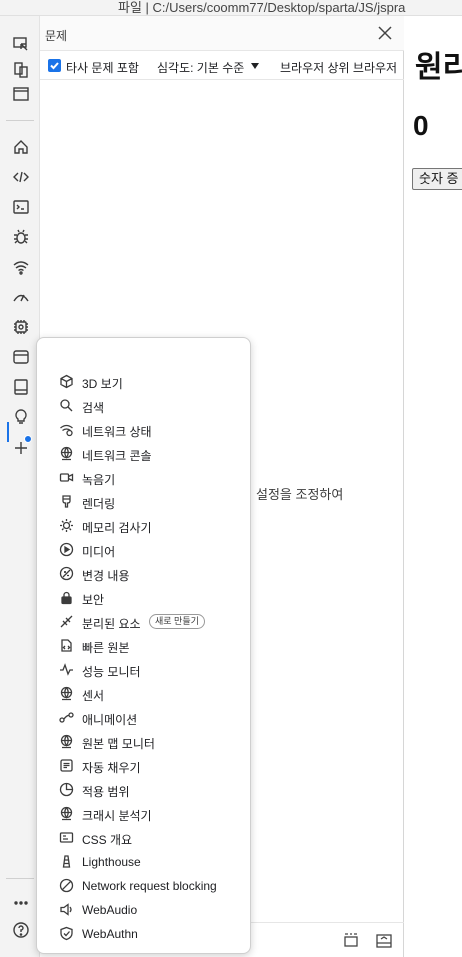 The image size is (462, 957). What do you see at coordinates (117, 528) in the screenshot?
I see `menu-item-label: 메모리 검사기` at bounding box center [117, 528].